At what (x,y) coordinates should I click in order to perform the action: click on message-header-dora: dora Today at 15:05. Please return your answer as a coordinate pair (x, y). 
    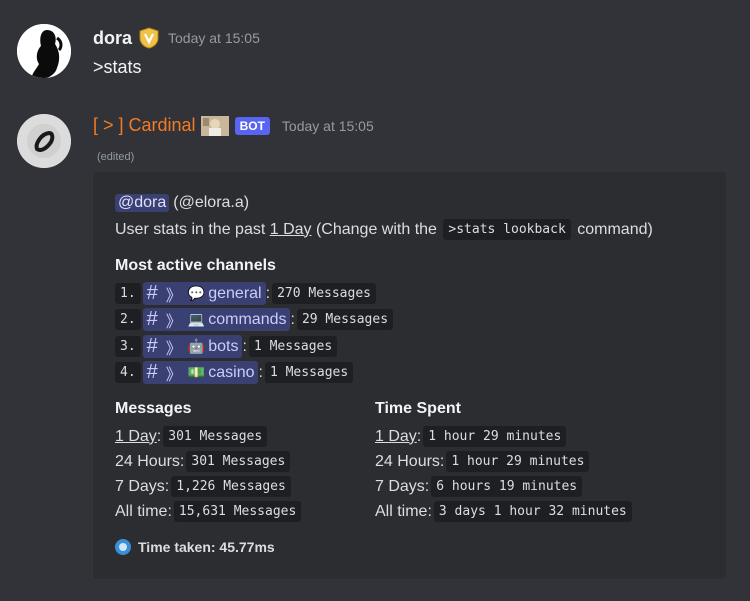
    Looking at the image, I should click on (176, 38).